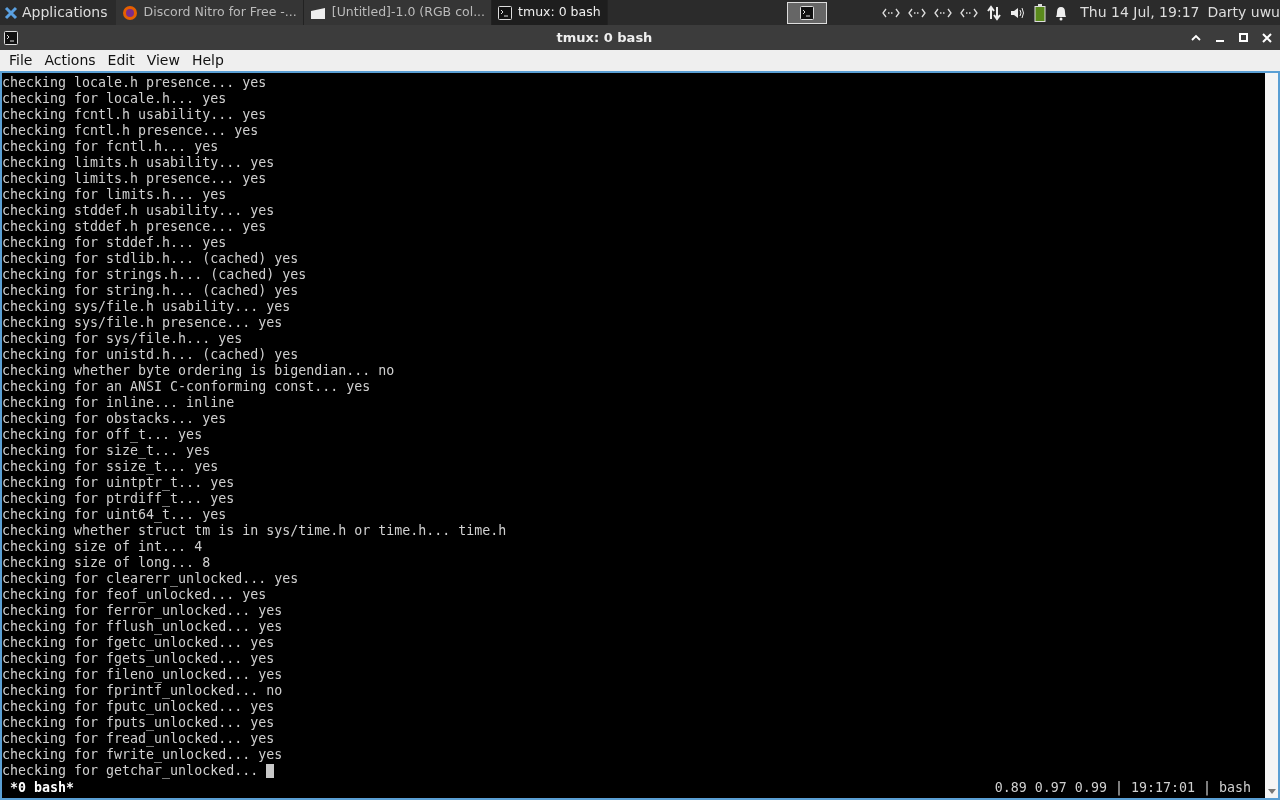  I want to click on terminal-line: checking for unistd.h... (cached) yes, so click(150, 355).